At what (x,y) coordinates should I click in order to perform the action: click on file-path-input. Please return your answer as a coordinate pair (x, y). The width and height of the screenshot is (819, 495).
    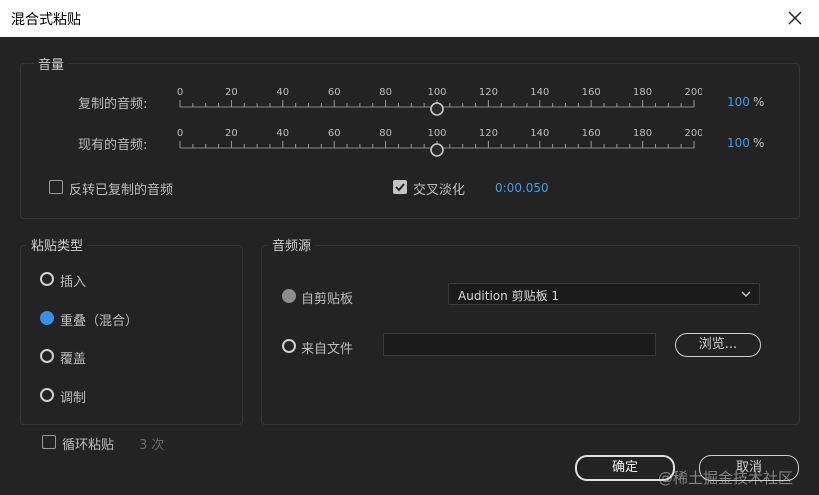
    Looking at the image, I should click on (519, 344).